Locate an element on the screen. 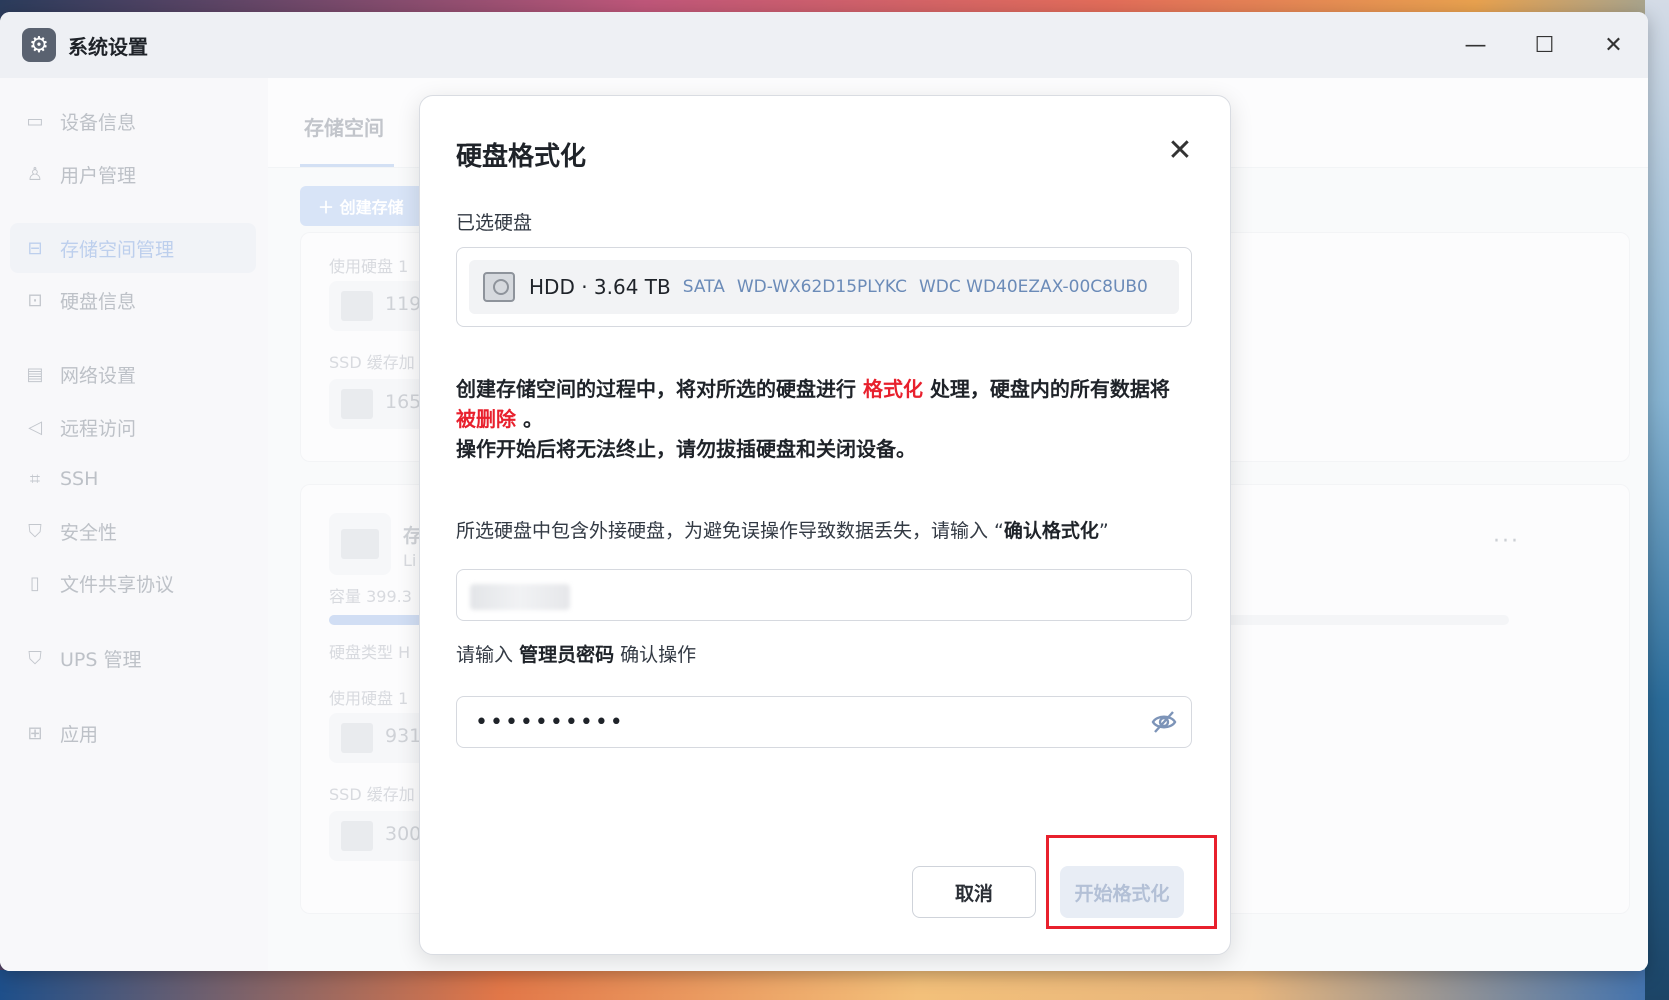 The width and height of the screenshot is (1669, 1000). eye-off-icon is located at coordinates (1164, 722).